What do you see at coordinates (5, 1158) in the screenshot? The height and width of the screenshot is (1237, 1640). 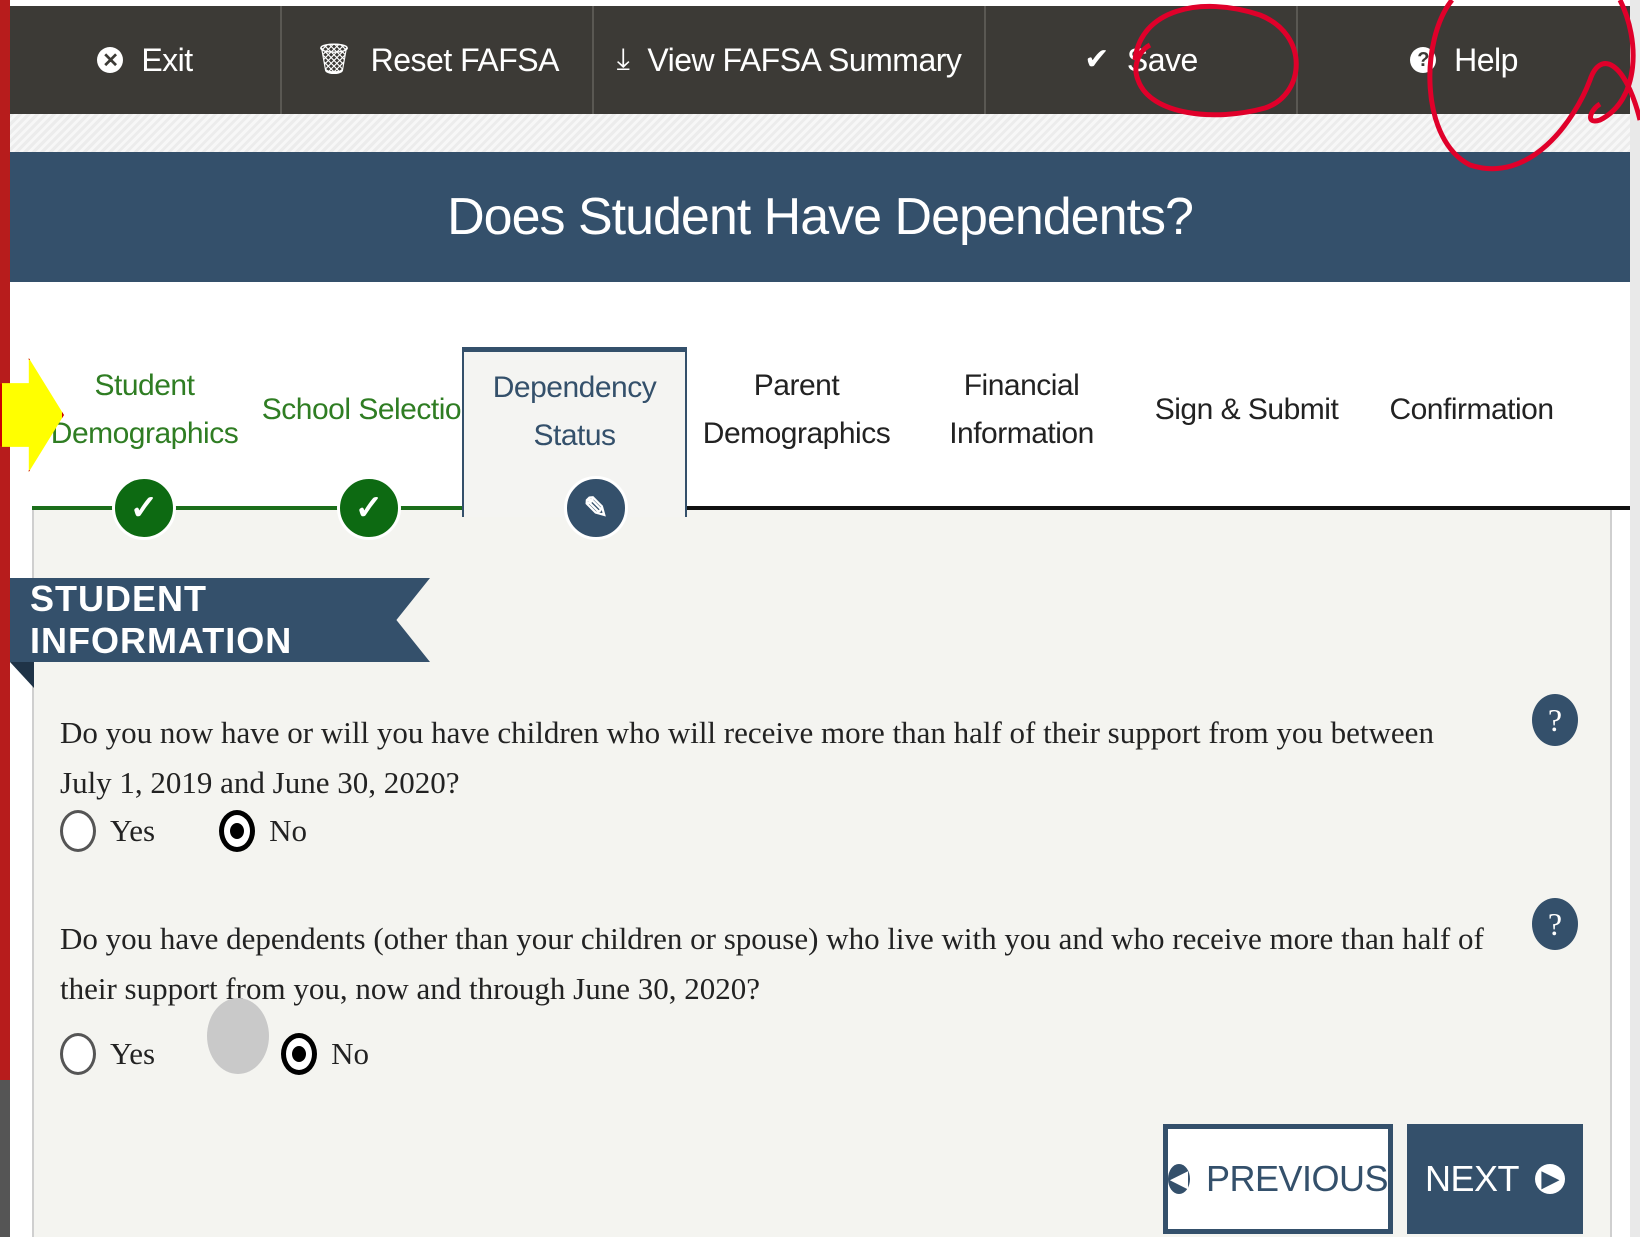 I see `left-edge-dark` at bounding box center [5, 1158].